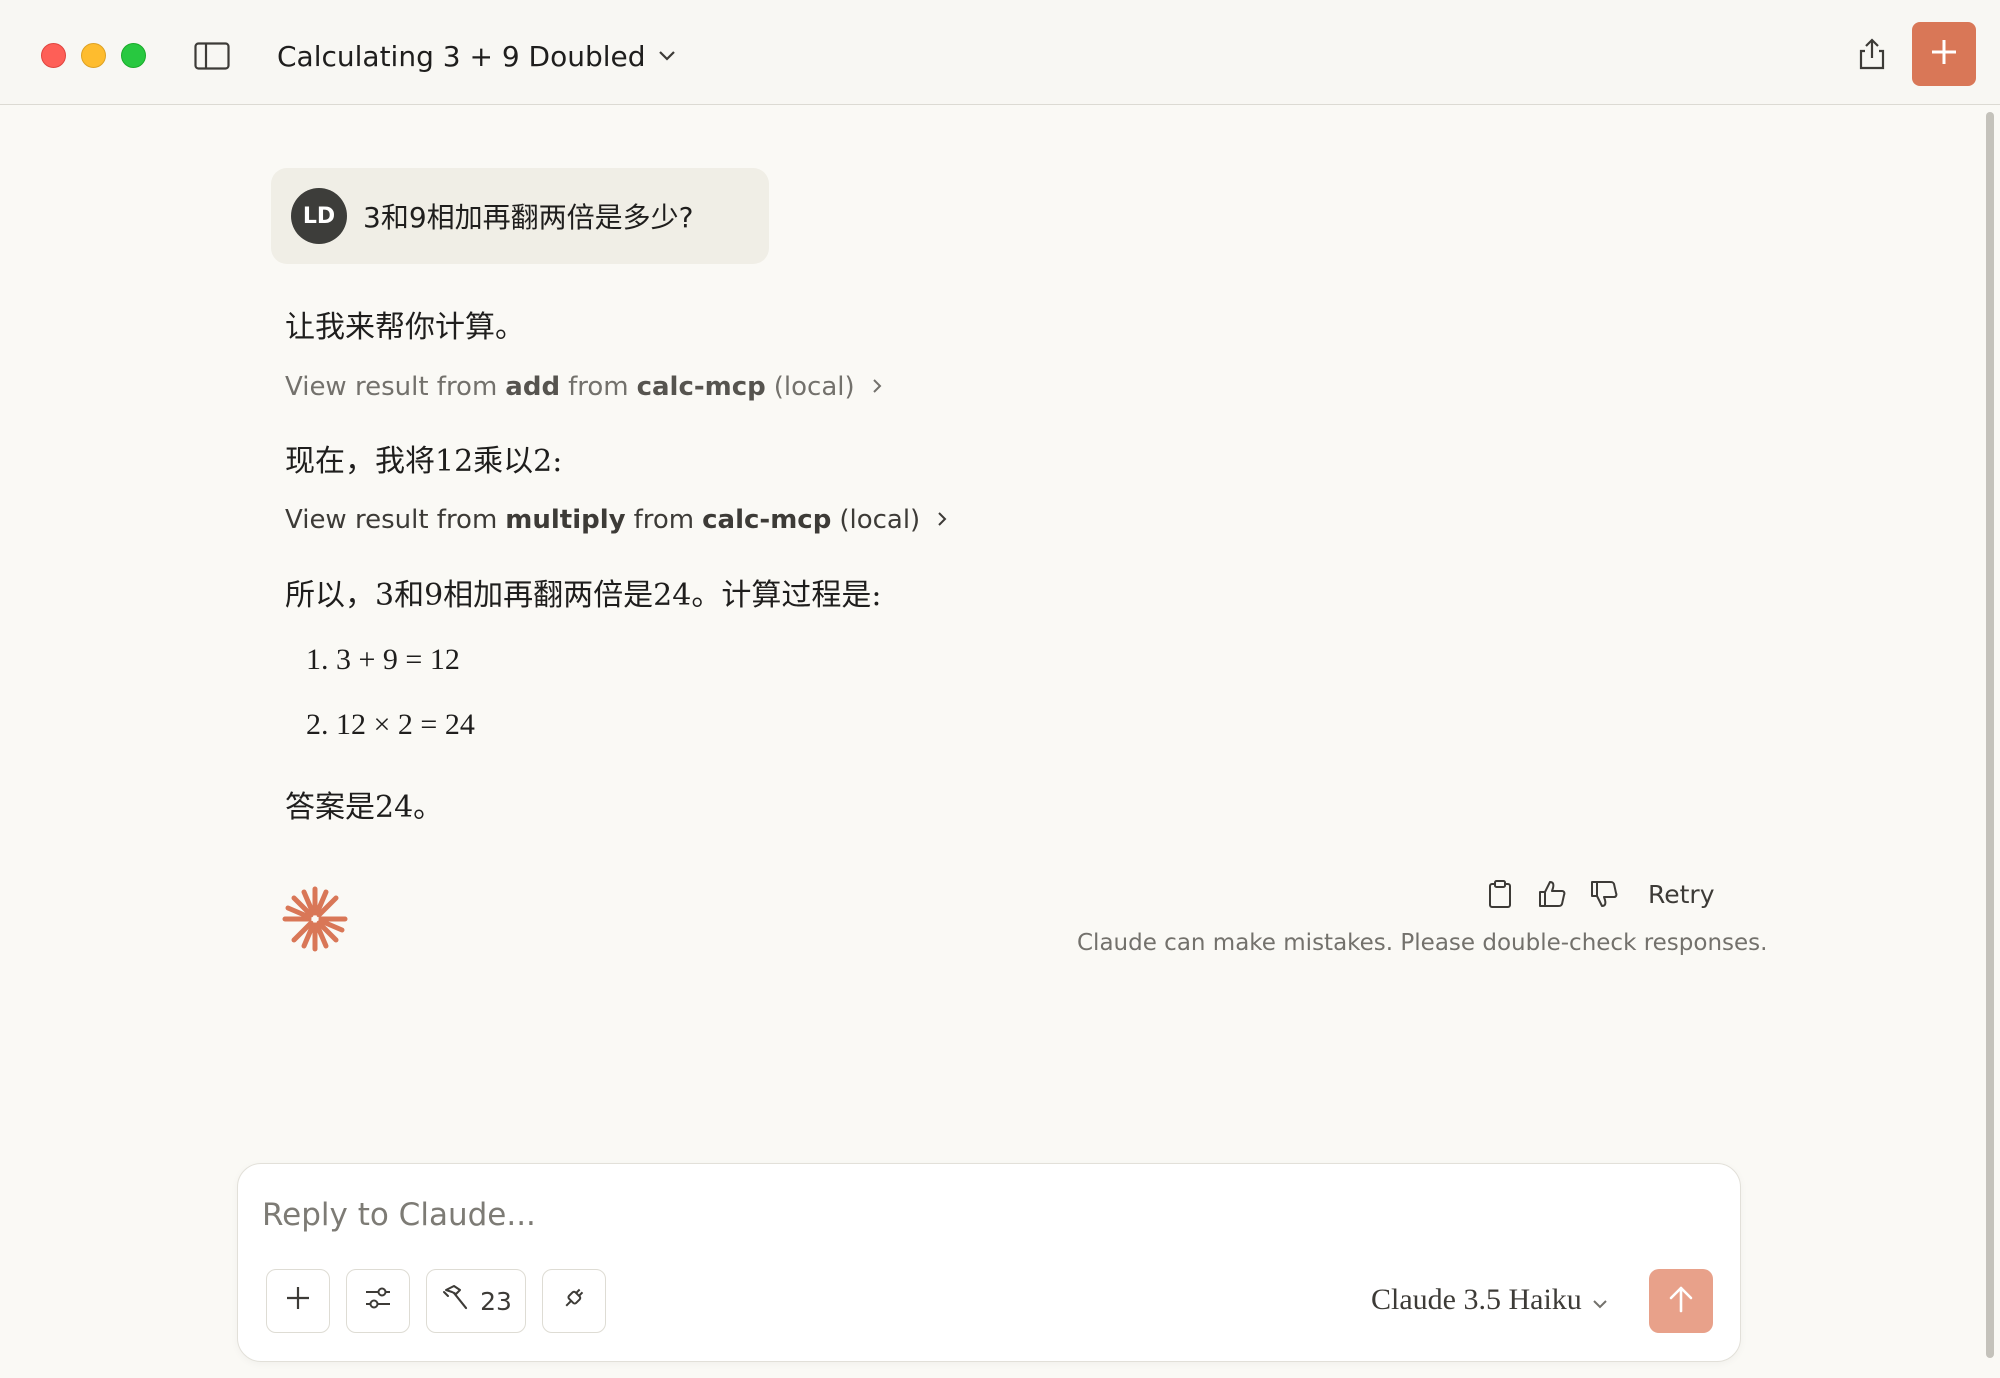 The image size is (2000, 1378). I want to click on title-bar: Calculating 3 + 9 Doubled, so click(1000, 52).